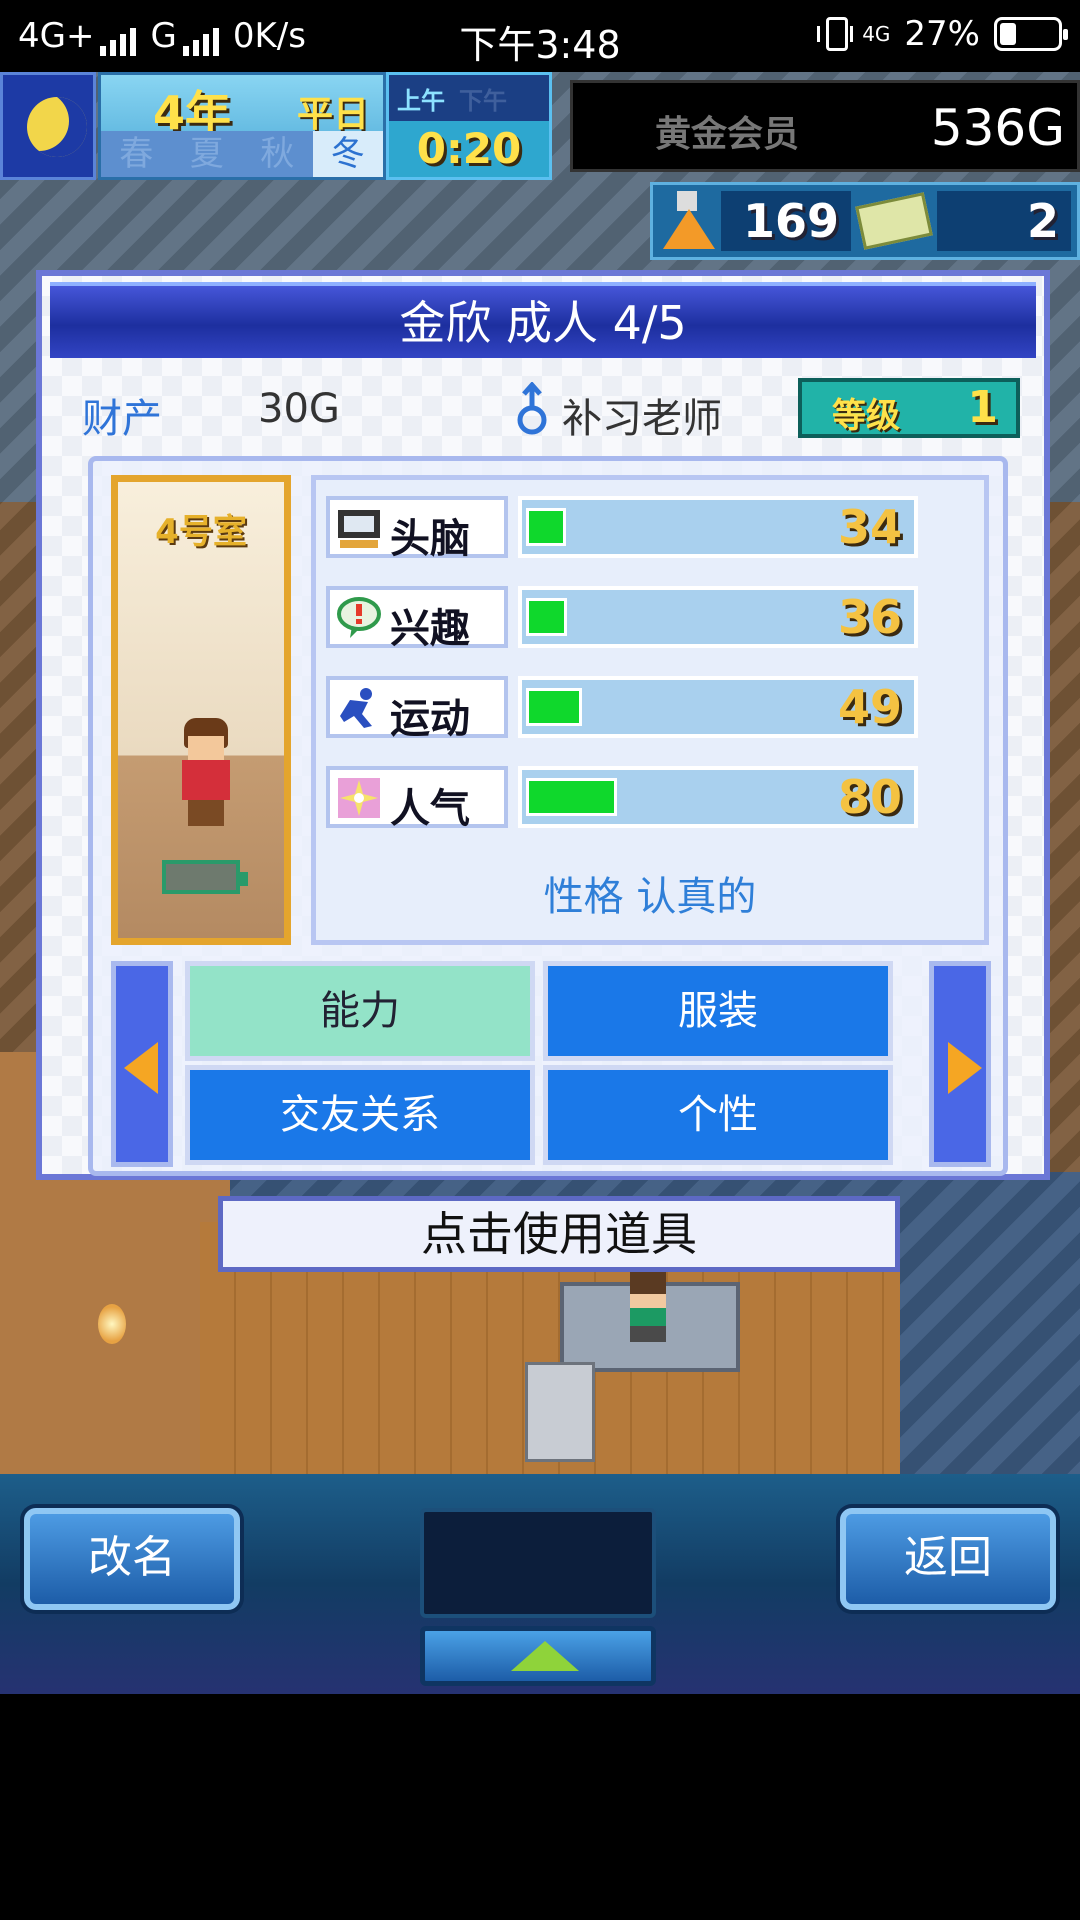 Image resolution: width=1080 pixels, height=1920 pixels. What do you see at coordinates (242, 126) in the screenshot?
I see `date-display: 4年 平日 春 夏 秋 冬` at bounding box center [242, 126].